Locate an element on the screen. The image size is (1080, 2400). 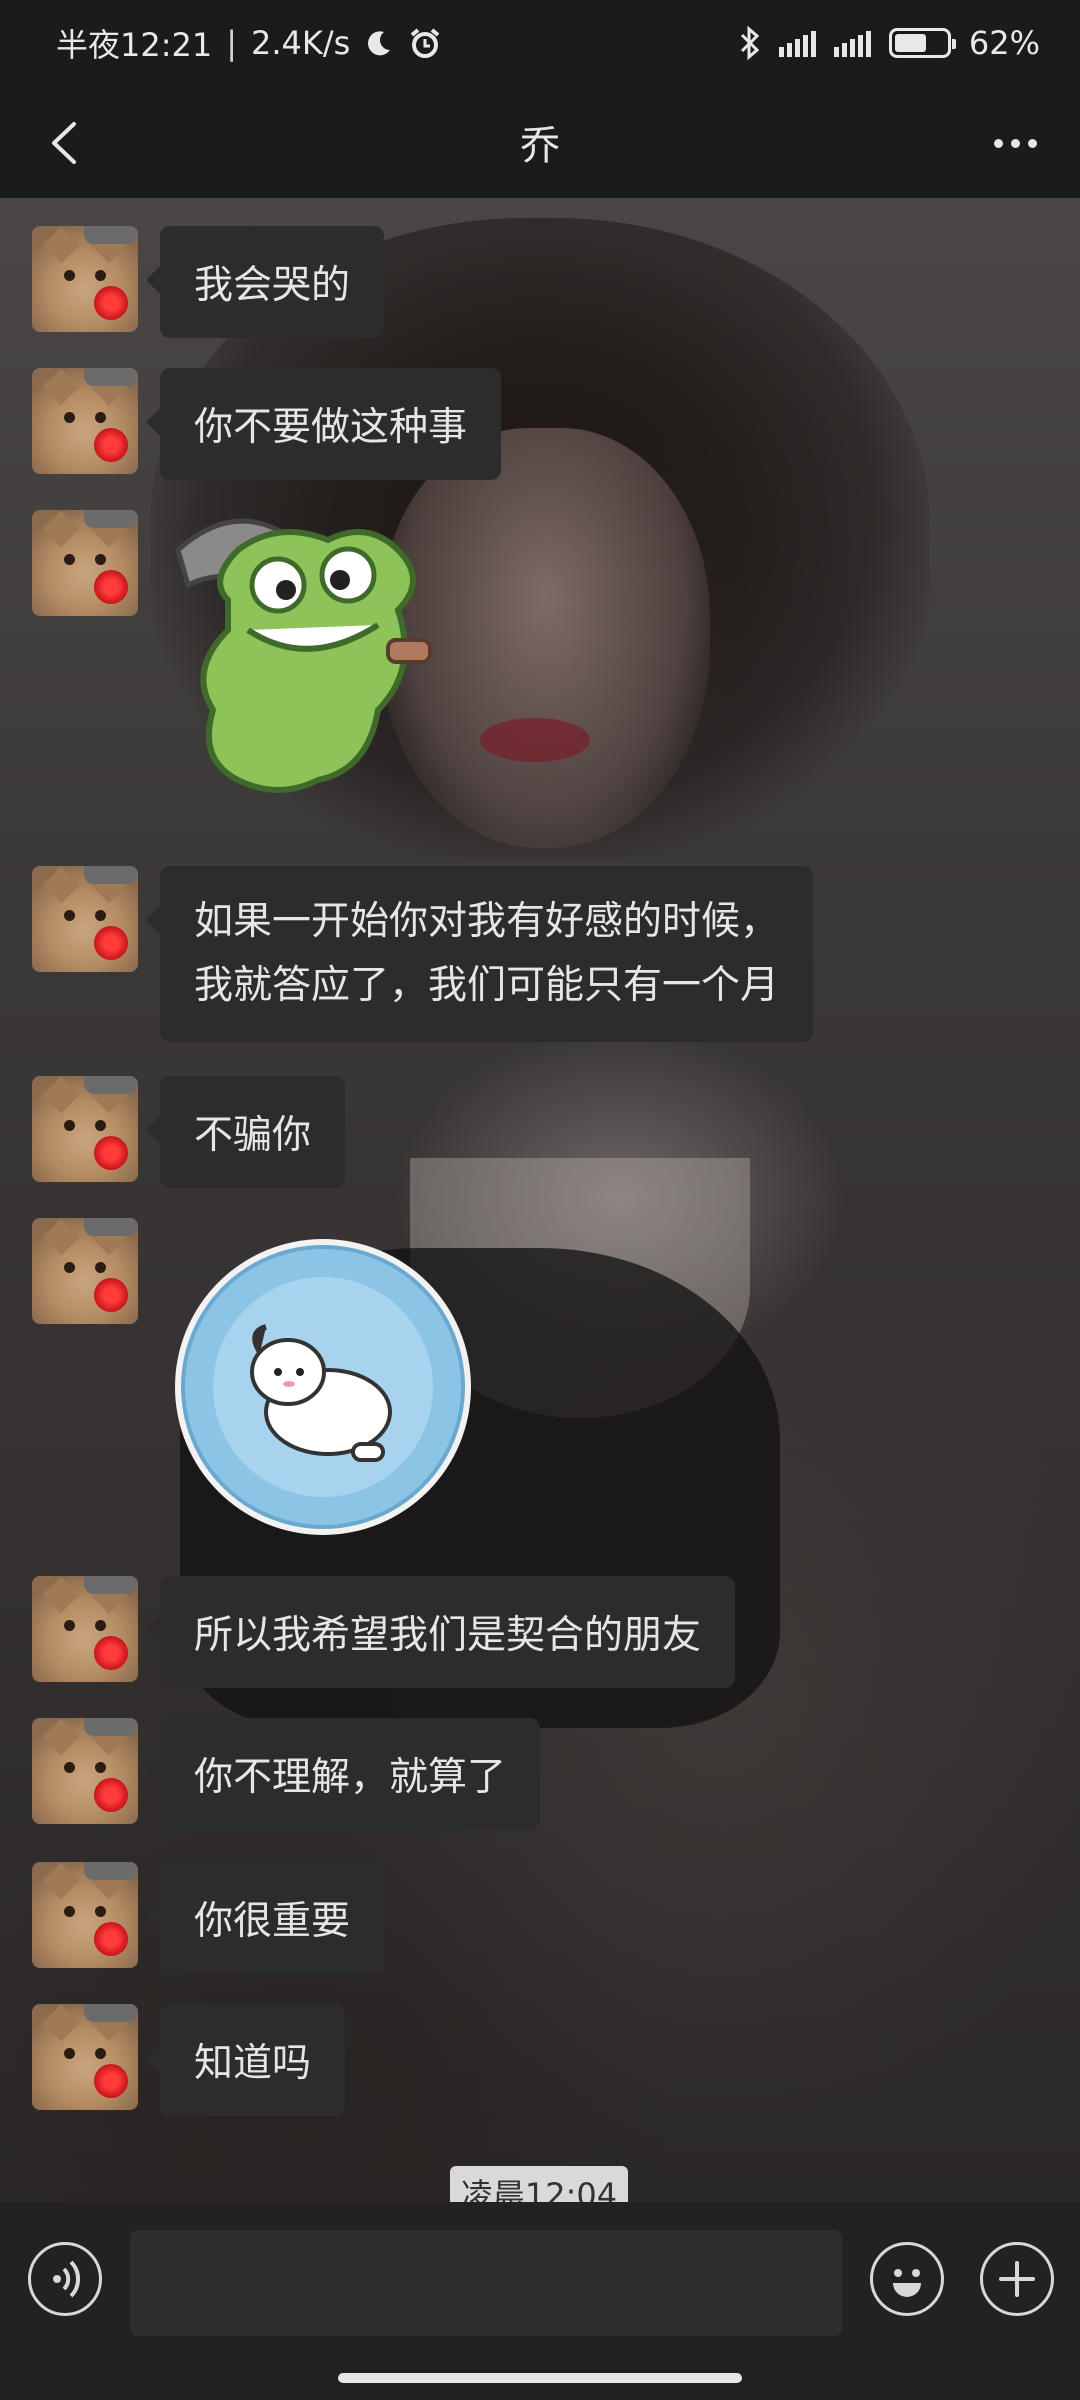
more-button is located at coordinates (1015, 143).